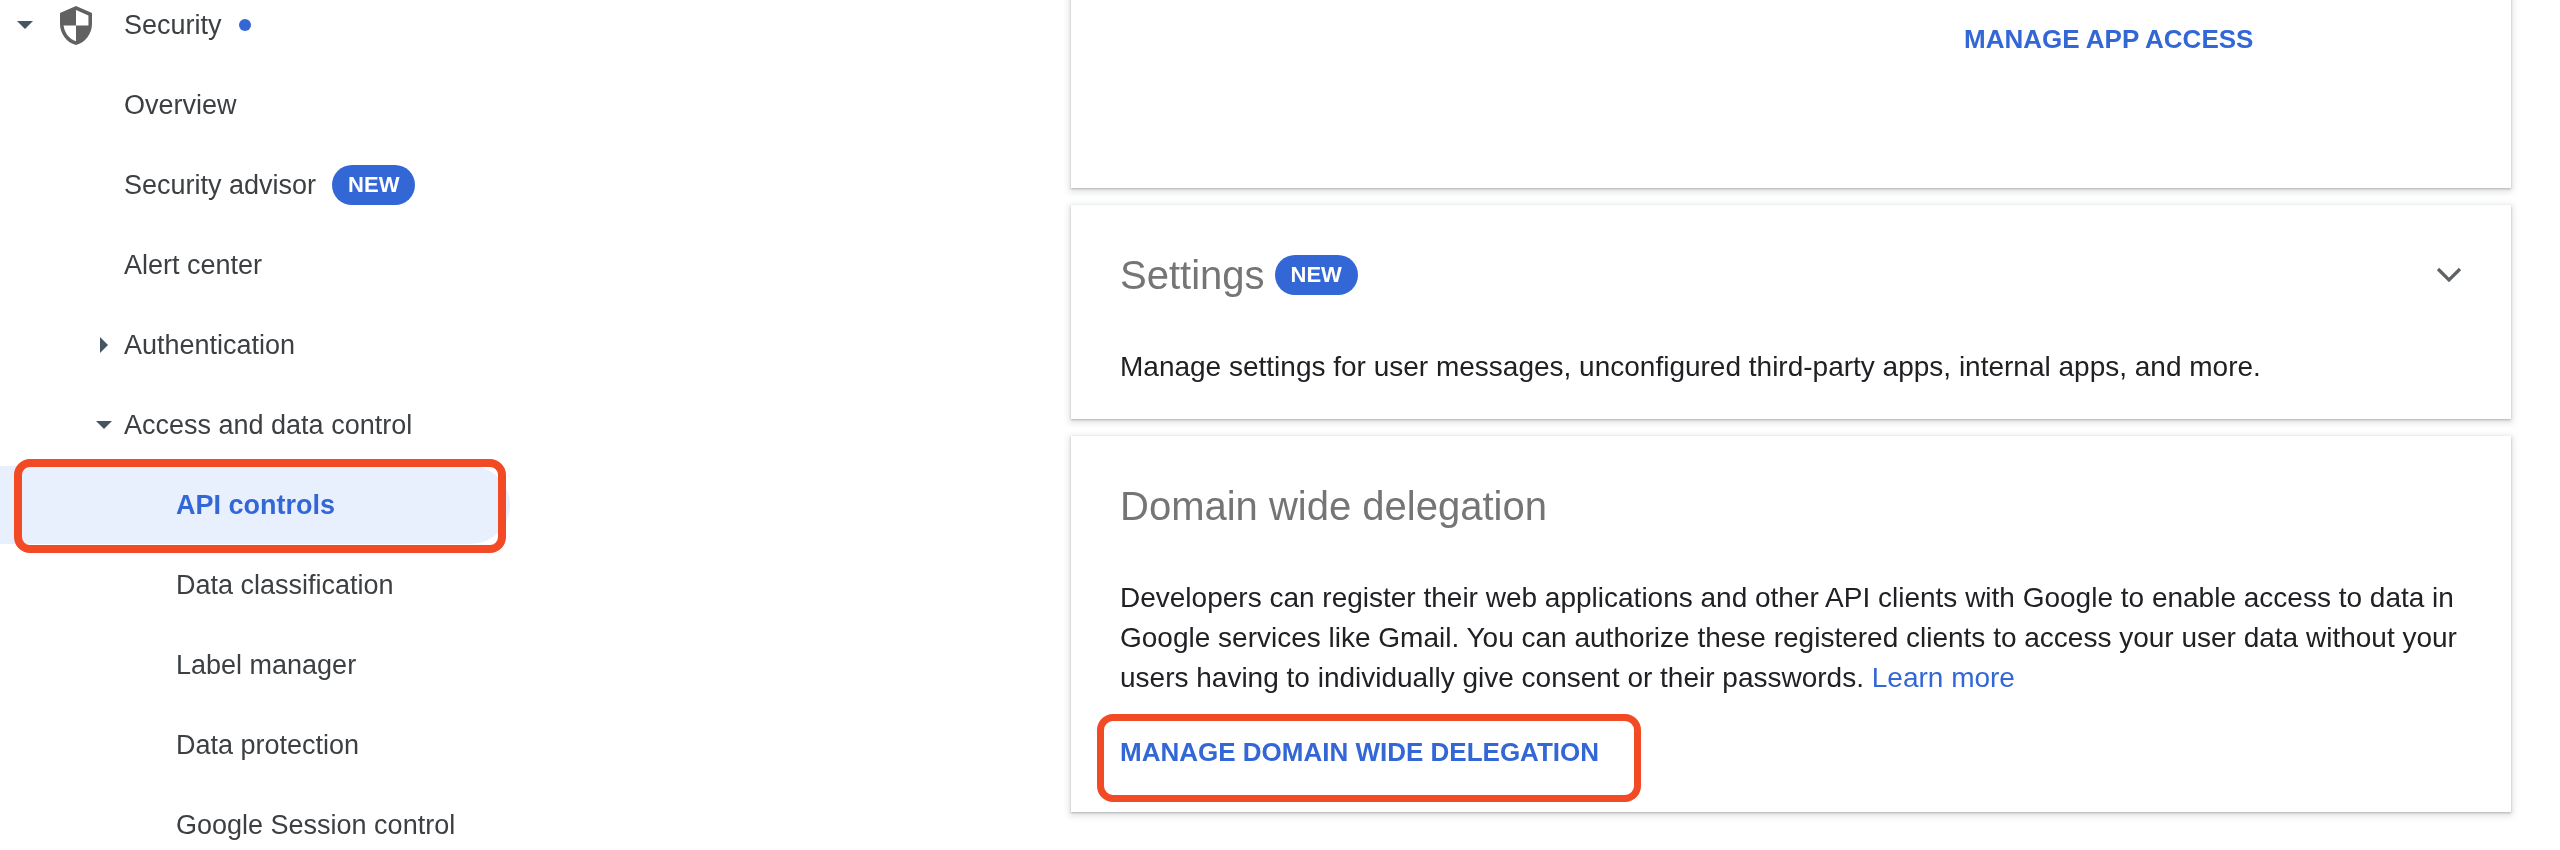 Image resolution: width=2560 pixels, height=850 pixels. What do you see at coordinates (1943, 677) in the screenshot?
I see `learn-more-link: Learn more` at bounding box center [1943, 677].